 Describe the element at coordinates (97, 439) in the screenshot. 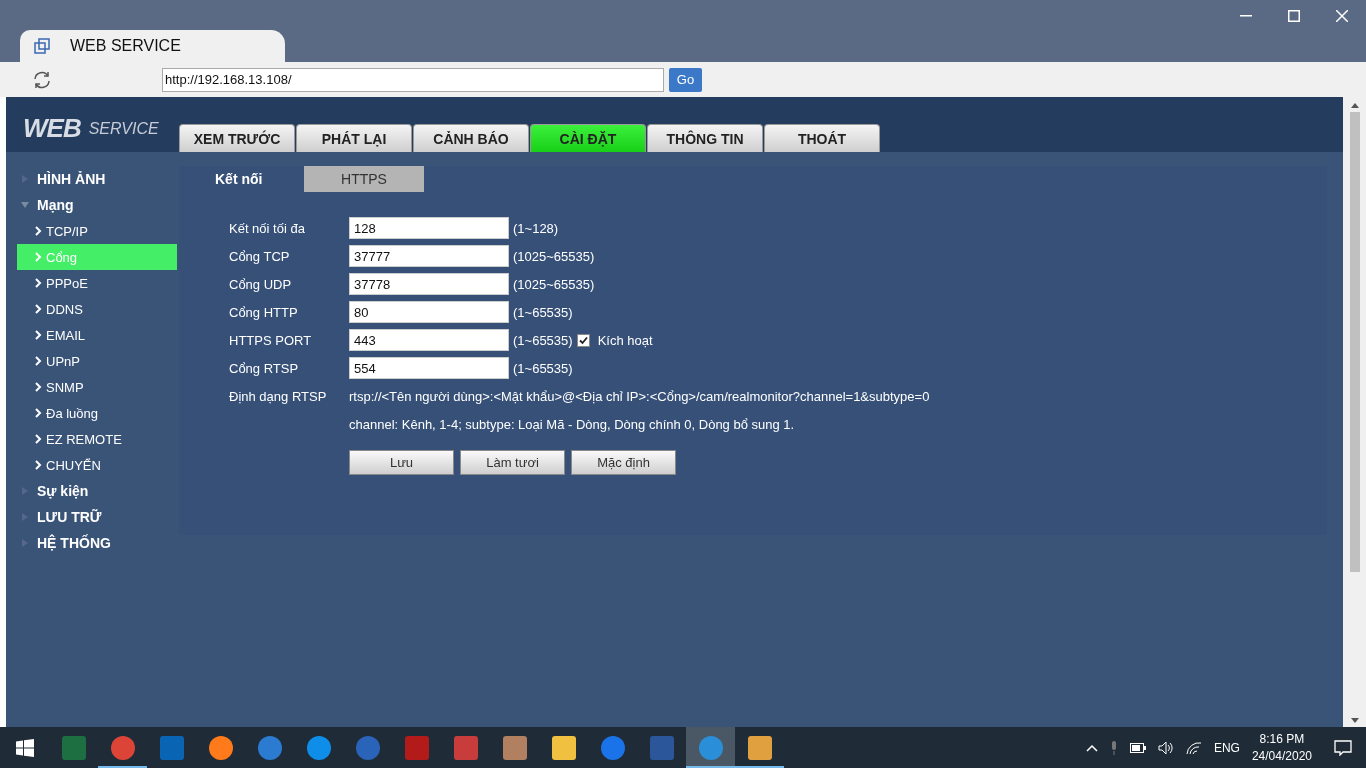

I see `sidebar-item: EZ REMOTE` at that location.